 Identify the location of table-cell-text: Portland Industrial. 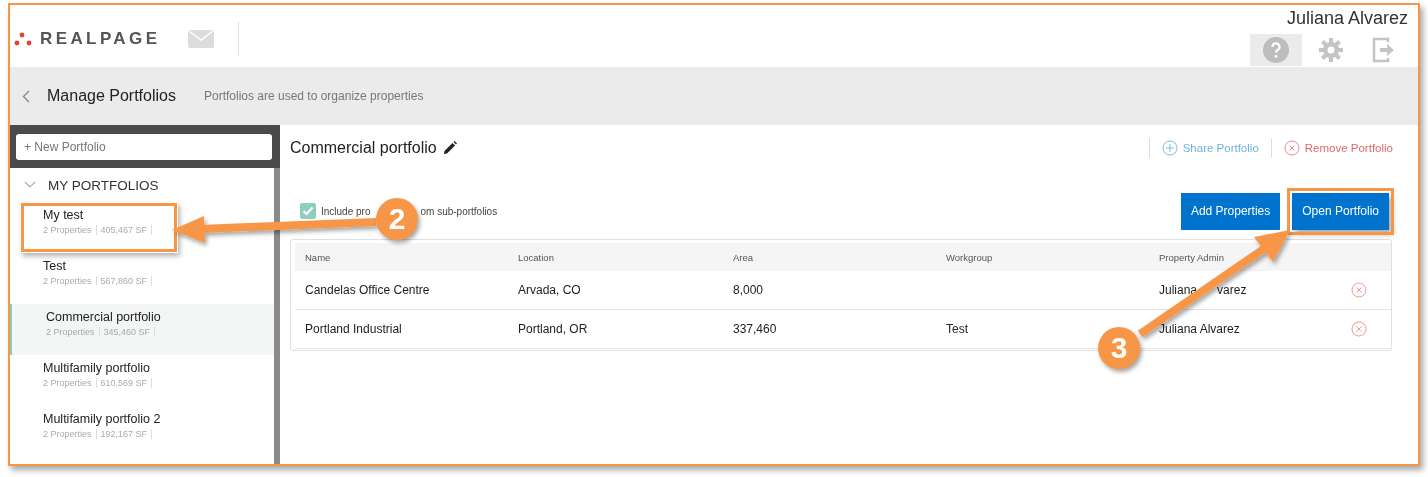
(354, 329).